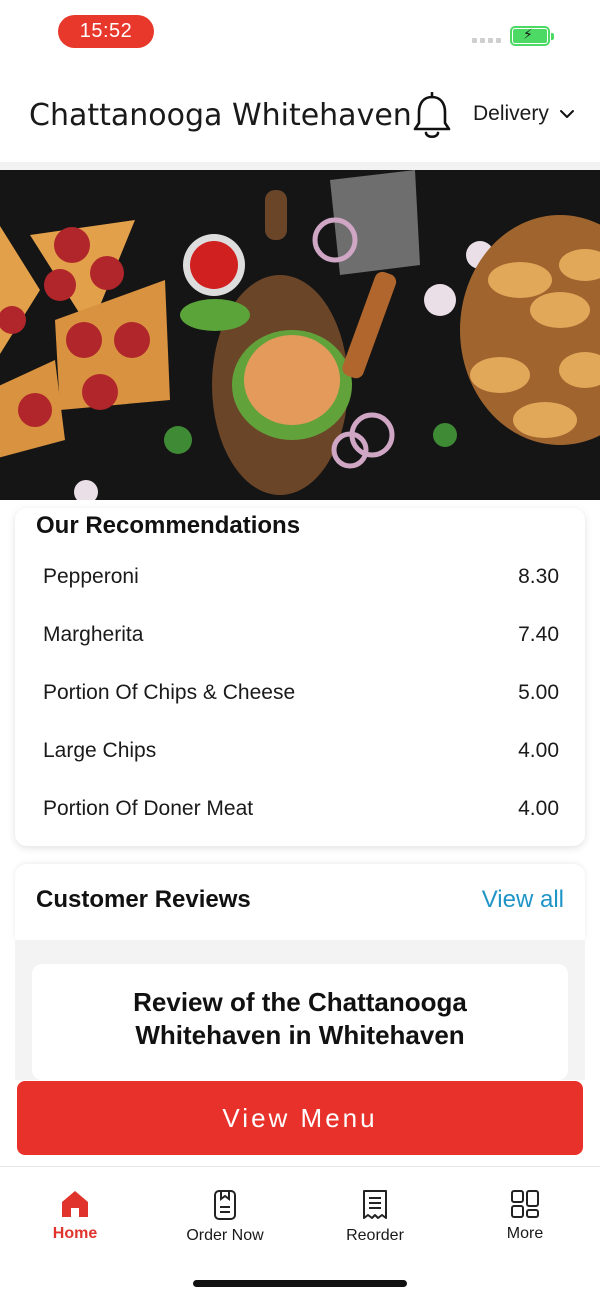  Describe the element at coordinates (301, 693) in the screenshot. I see `list-item: Portion Of Chips & Cheese 5.00` at that location.